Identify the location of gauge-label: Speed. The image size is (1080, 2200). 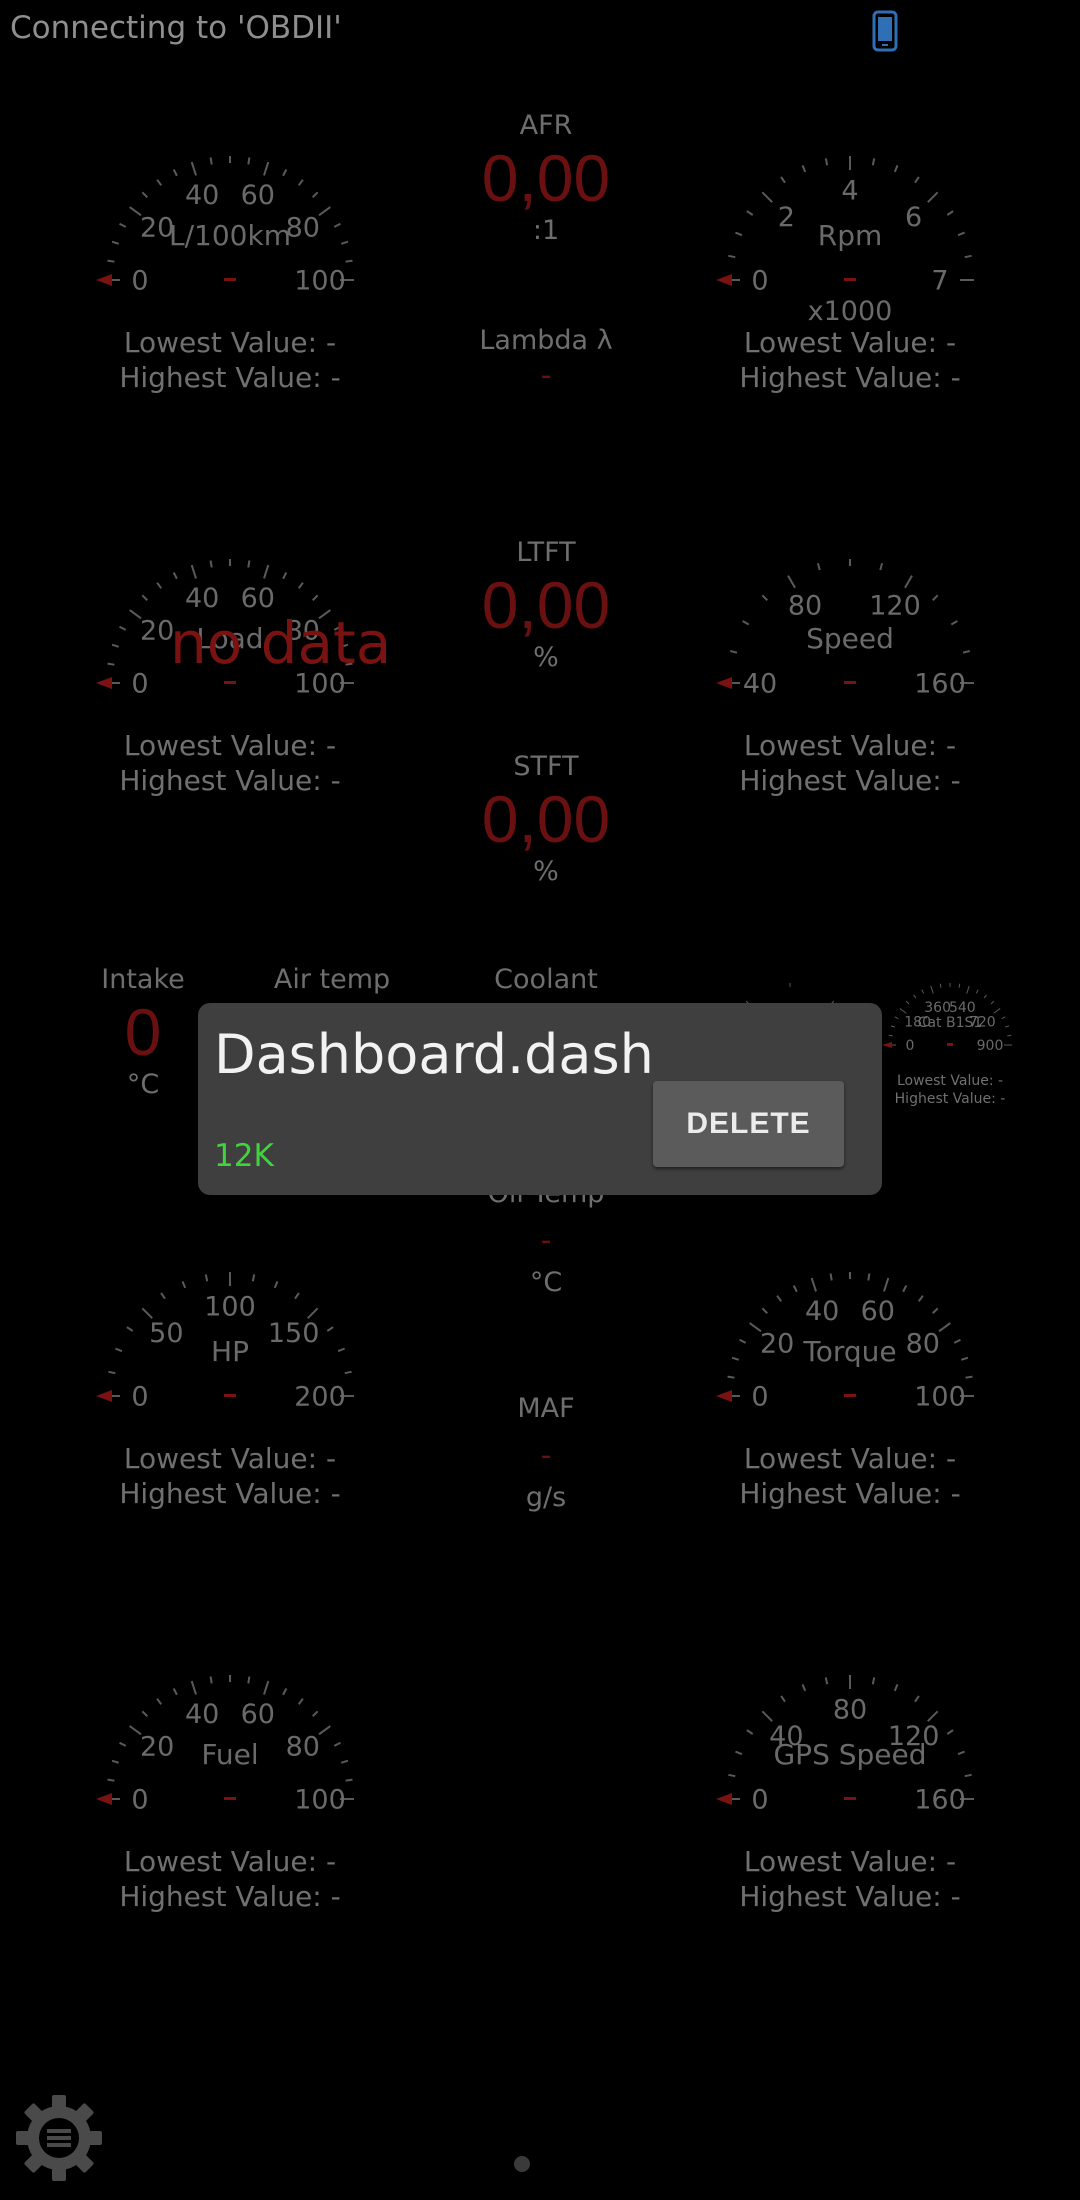
(850, 638).